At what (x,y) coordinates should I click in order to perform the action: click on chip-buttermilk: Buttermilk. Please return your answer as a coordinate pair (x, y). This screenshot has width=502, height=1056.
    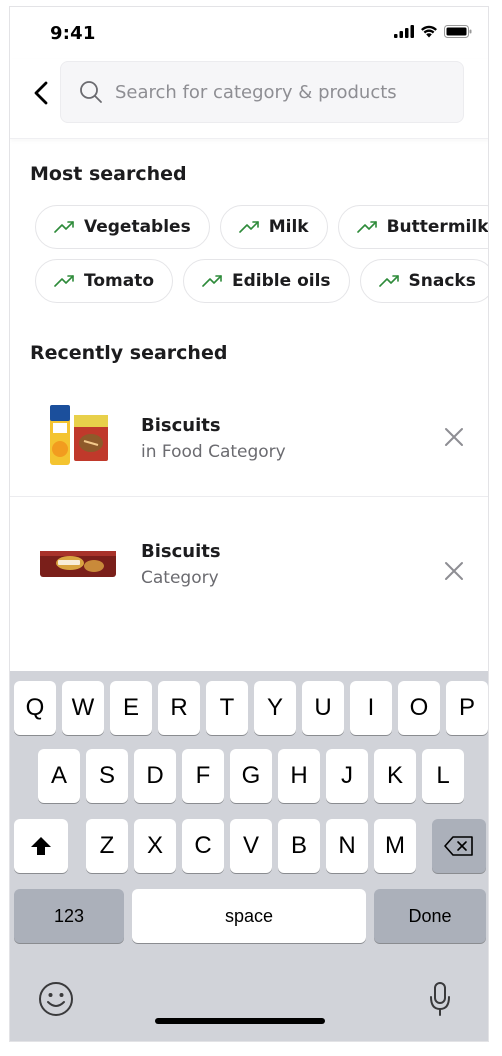
    Looking at the image, I should click on (413, 227).